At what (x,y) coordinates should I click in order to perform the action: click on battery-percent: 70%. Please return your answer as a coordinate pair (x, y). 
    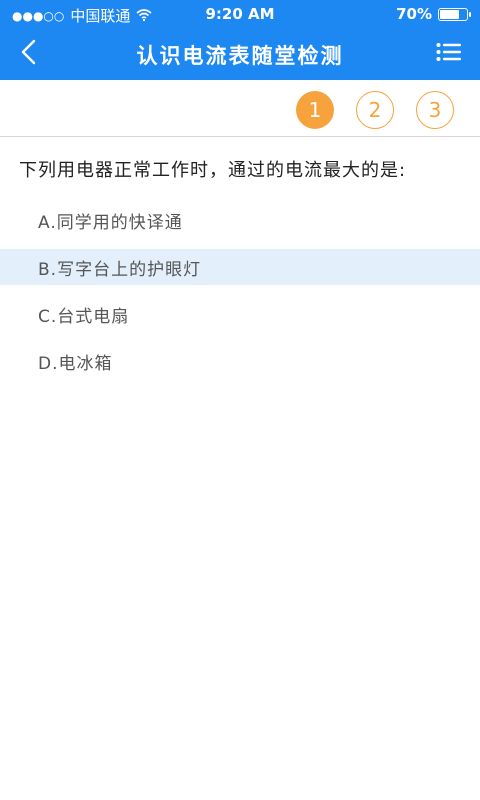
    Looking at the image, I should click on (414, 14).